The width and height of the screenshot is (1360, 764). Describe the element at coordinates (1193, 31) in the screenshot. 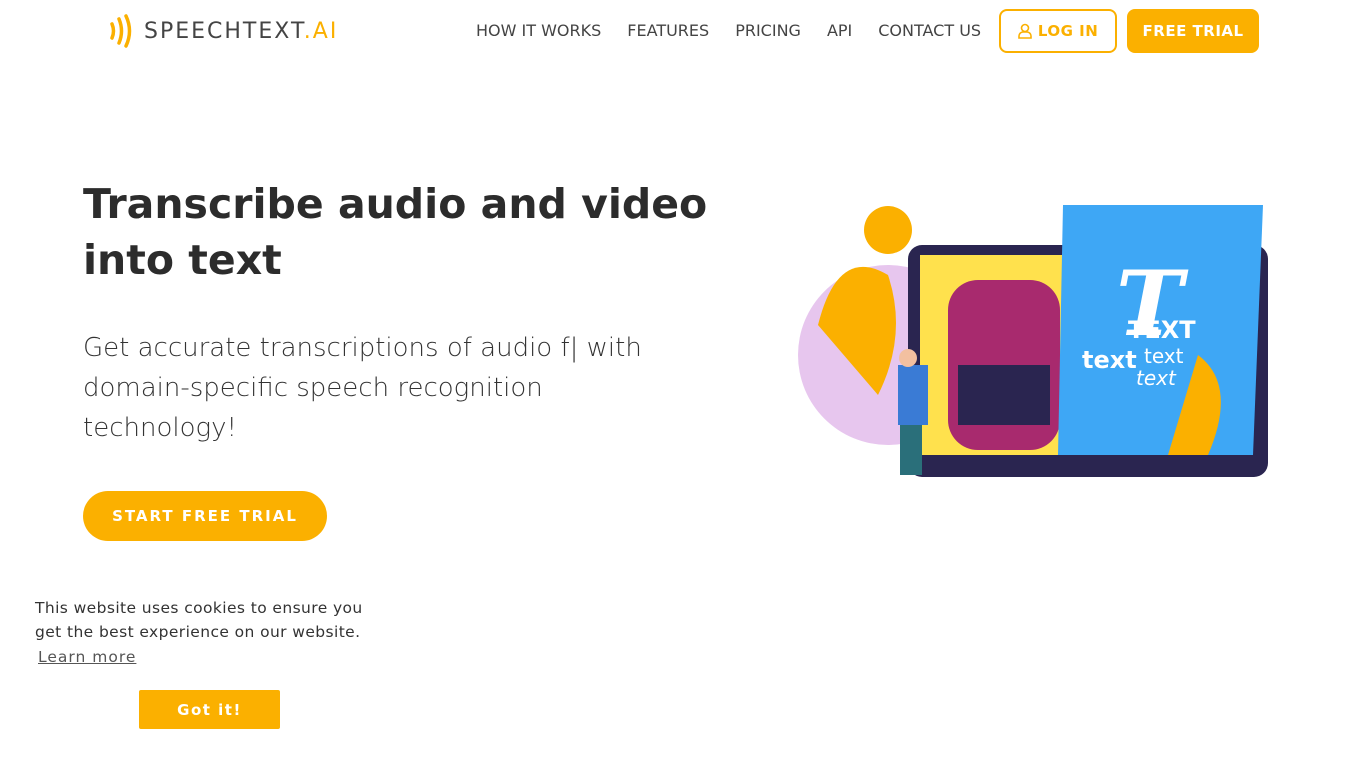

I see `free-trial-button: FREE TRIAL` at that location.